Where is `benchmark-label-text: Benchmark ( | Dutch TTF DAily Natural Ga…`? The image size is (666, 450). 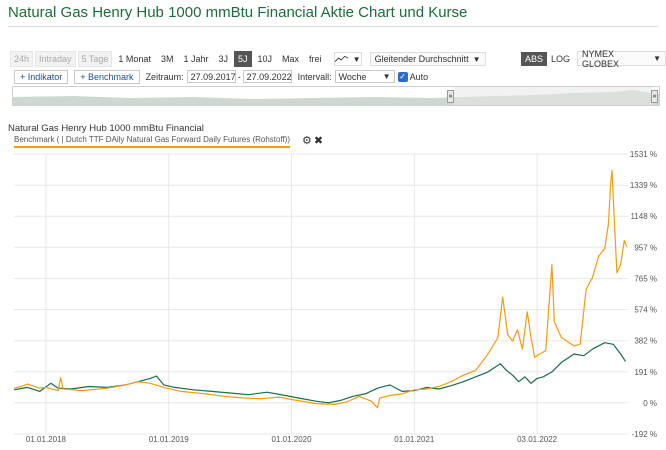
benchmark-label-text: Benchmark ( | Dutch TTF DAily Natural Ga… is located at coordinates (152, 139).